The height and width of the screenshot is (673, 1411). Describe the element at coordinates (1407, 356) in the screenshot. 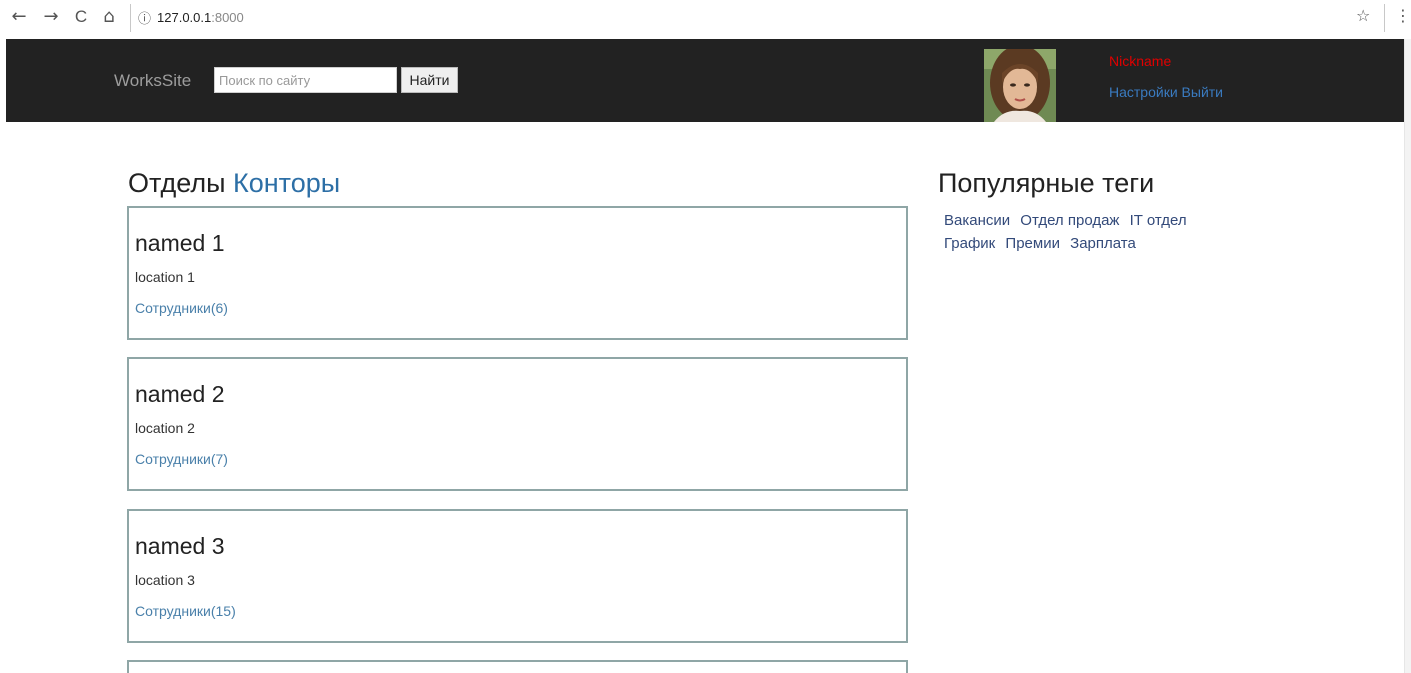

I see `page-scrollbar` at that location.